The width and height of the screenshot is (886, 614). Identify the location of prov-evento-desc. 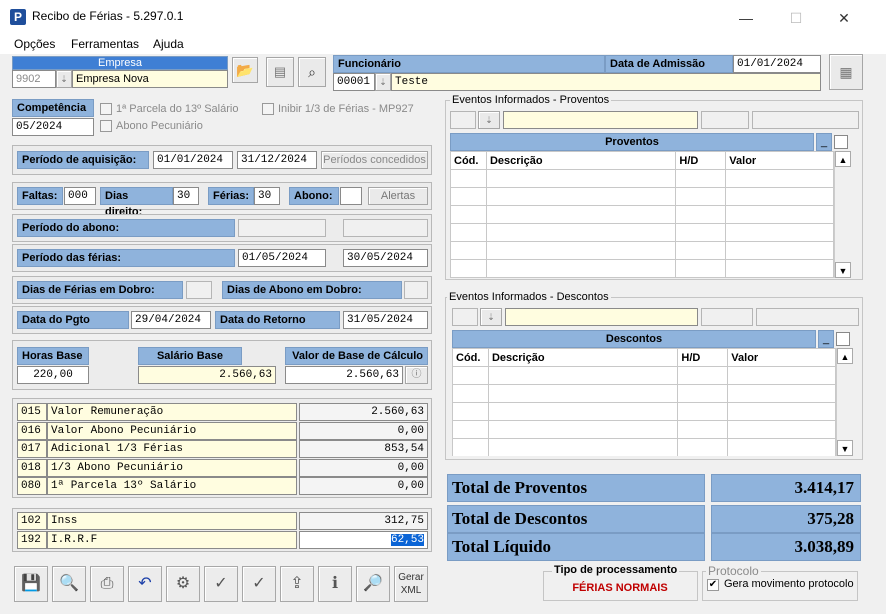
(600, 120).